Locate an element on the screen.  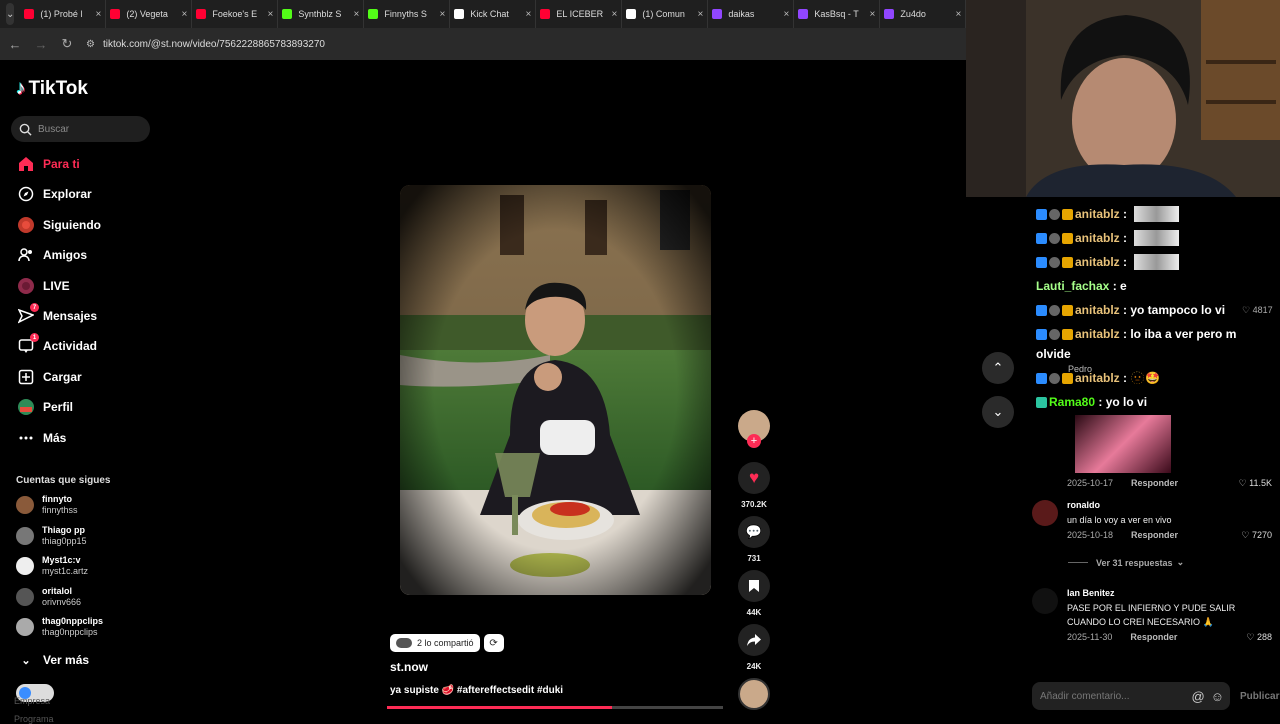
more-icon is located at coordinates (26, 438).